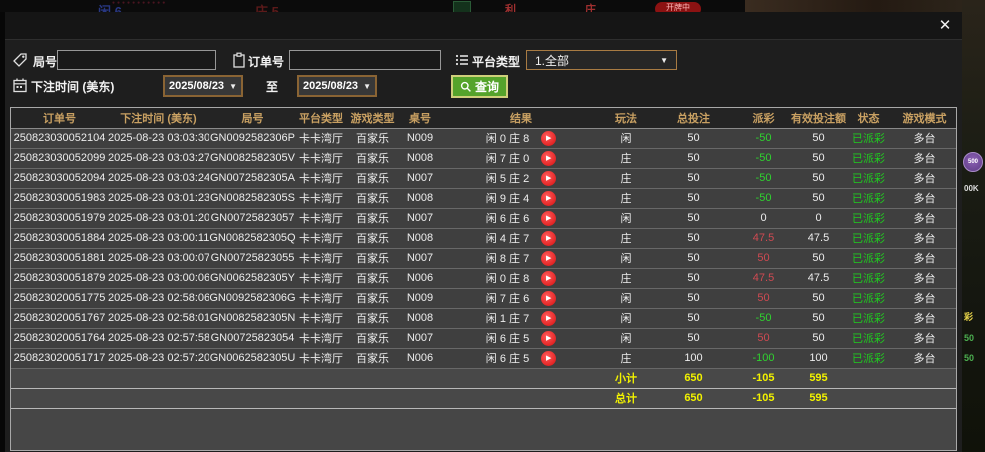 The width and height of the screenshot is (985, 452). What do you see at coordinates (59, 278) in the screenshot?
I see `order-no-cell: 250823030051879` at bounding box center [59, 278].